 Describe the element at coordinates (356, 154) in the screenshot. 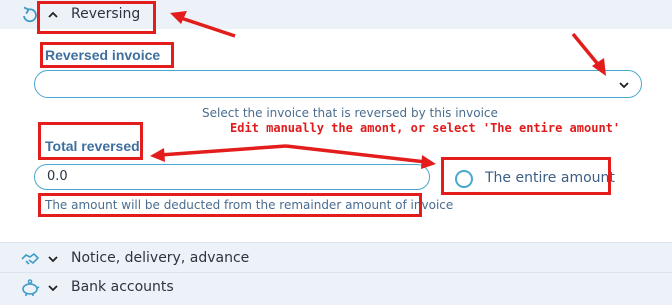

I see `arrow-to-entire-amount` at that location.